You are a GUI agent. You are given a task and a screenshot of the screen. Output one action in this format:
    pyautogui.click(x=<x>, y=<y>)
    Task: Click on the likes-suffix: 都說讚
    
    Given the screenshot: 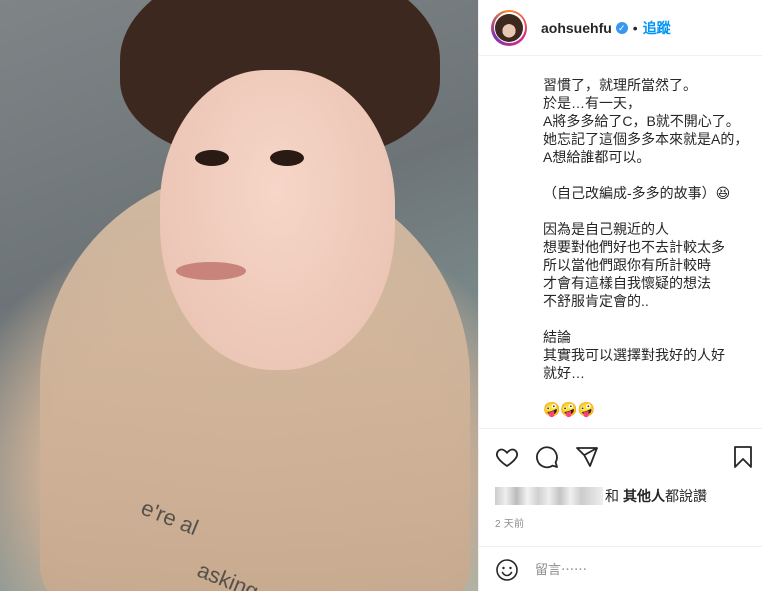 What is the action you would take?
    pyautogui.click(x=686, y=496)
    